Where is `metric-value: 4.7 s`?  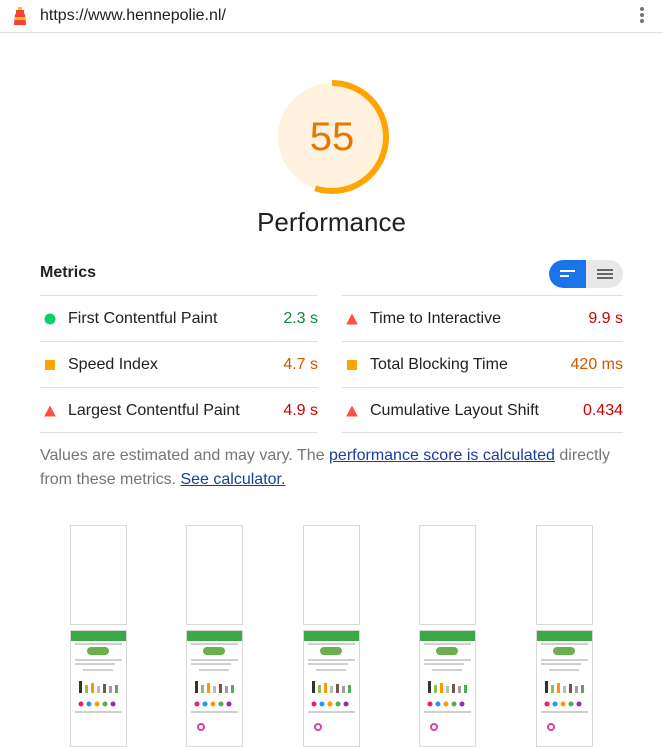
metric-value: 4.7 s is located at coordinates (300, 364).